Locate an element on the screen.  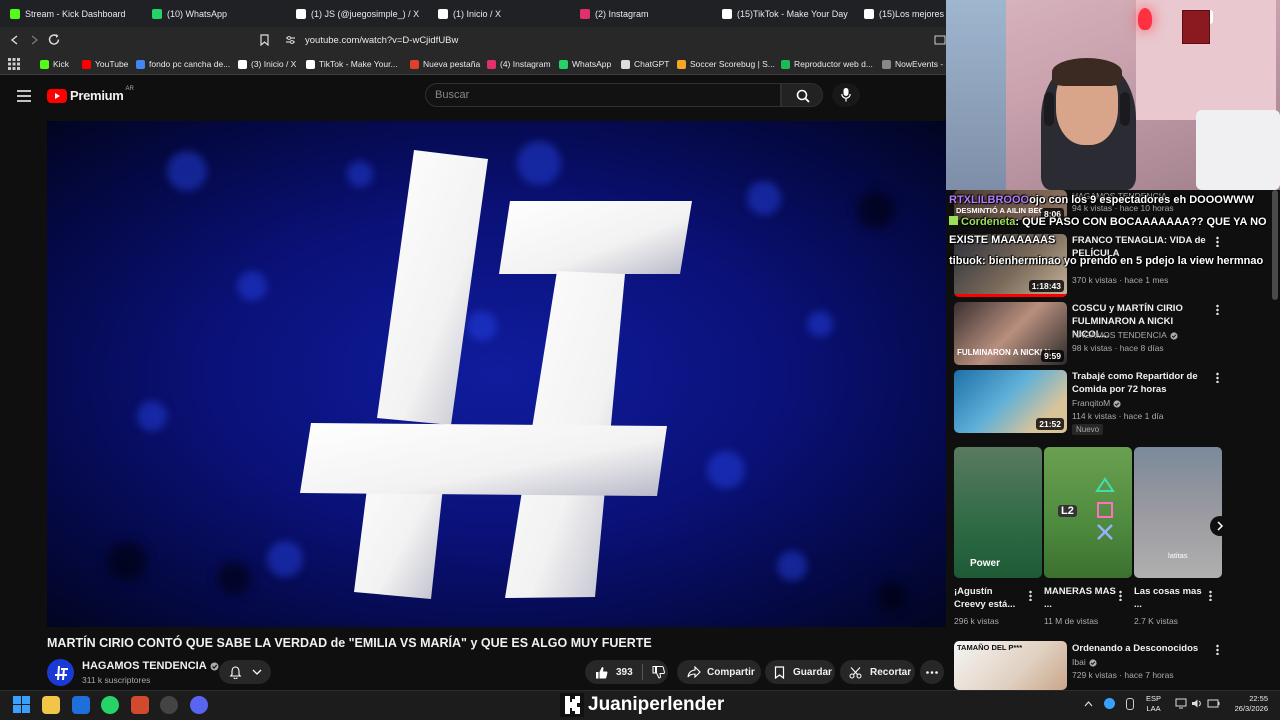
bookmark-item: WhatsApp is located at coordinates (585, 64).